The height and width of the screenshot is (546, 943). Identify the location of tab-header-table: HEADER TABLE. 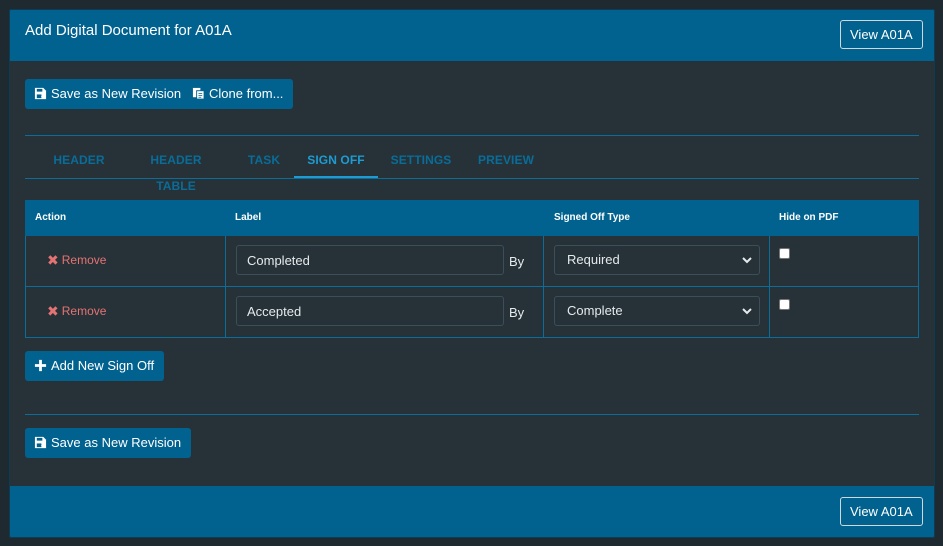
(176, 170).